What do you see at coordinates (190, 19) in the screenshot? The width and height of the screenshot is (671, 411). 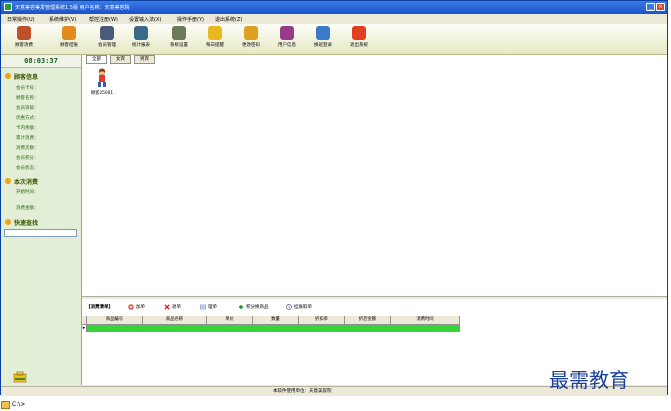 I see `menu-manual: 操作手册(Y)` at bounding box center [190, 19].